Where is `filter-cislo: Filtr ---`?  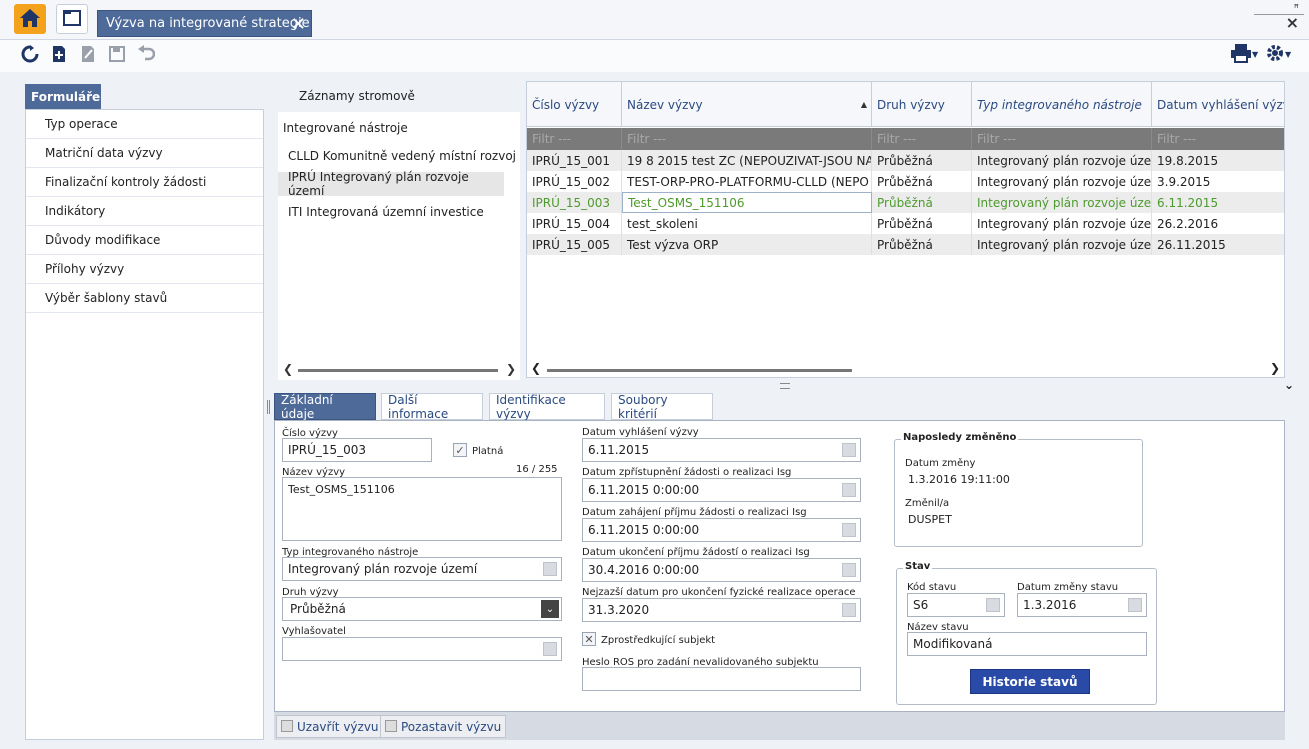
filter-cislo: Filtr --- is located at coordinates (574, 139).